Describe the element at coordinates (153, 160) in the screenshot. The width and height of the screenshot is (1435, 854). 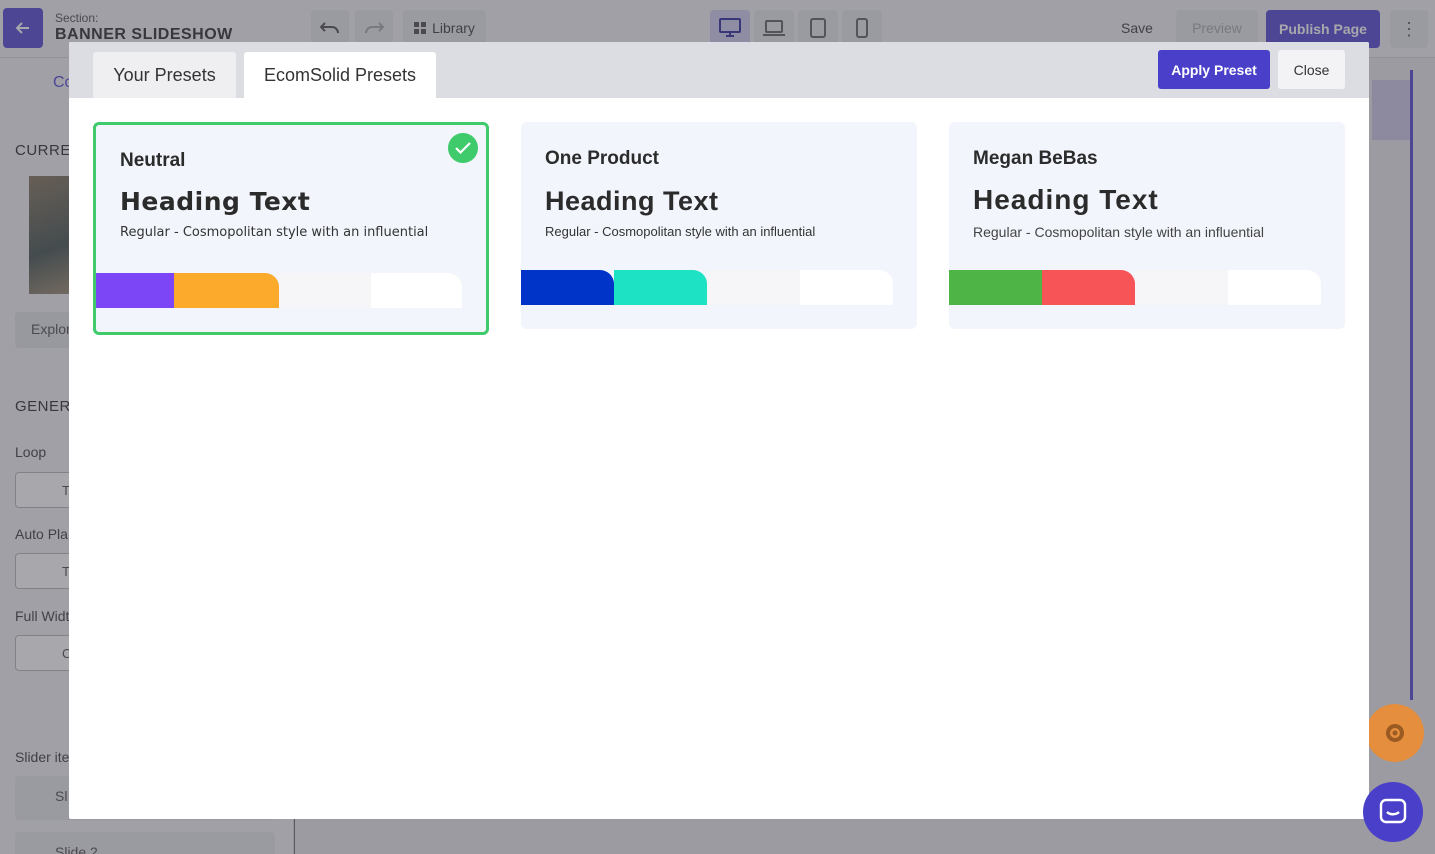
I see `preset-name: Neutral` at that location.